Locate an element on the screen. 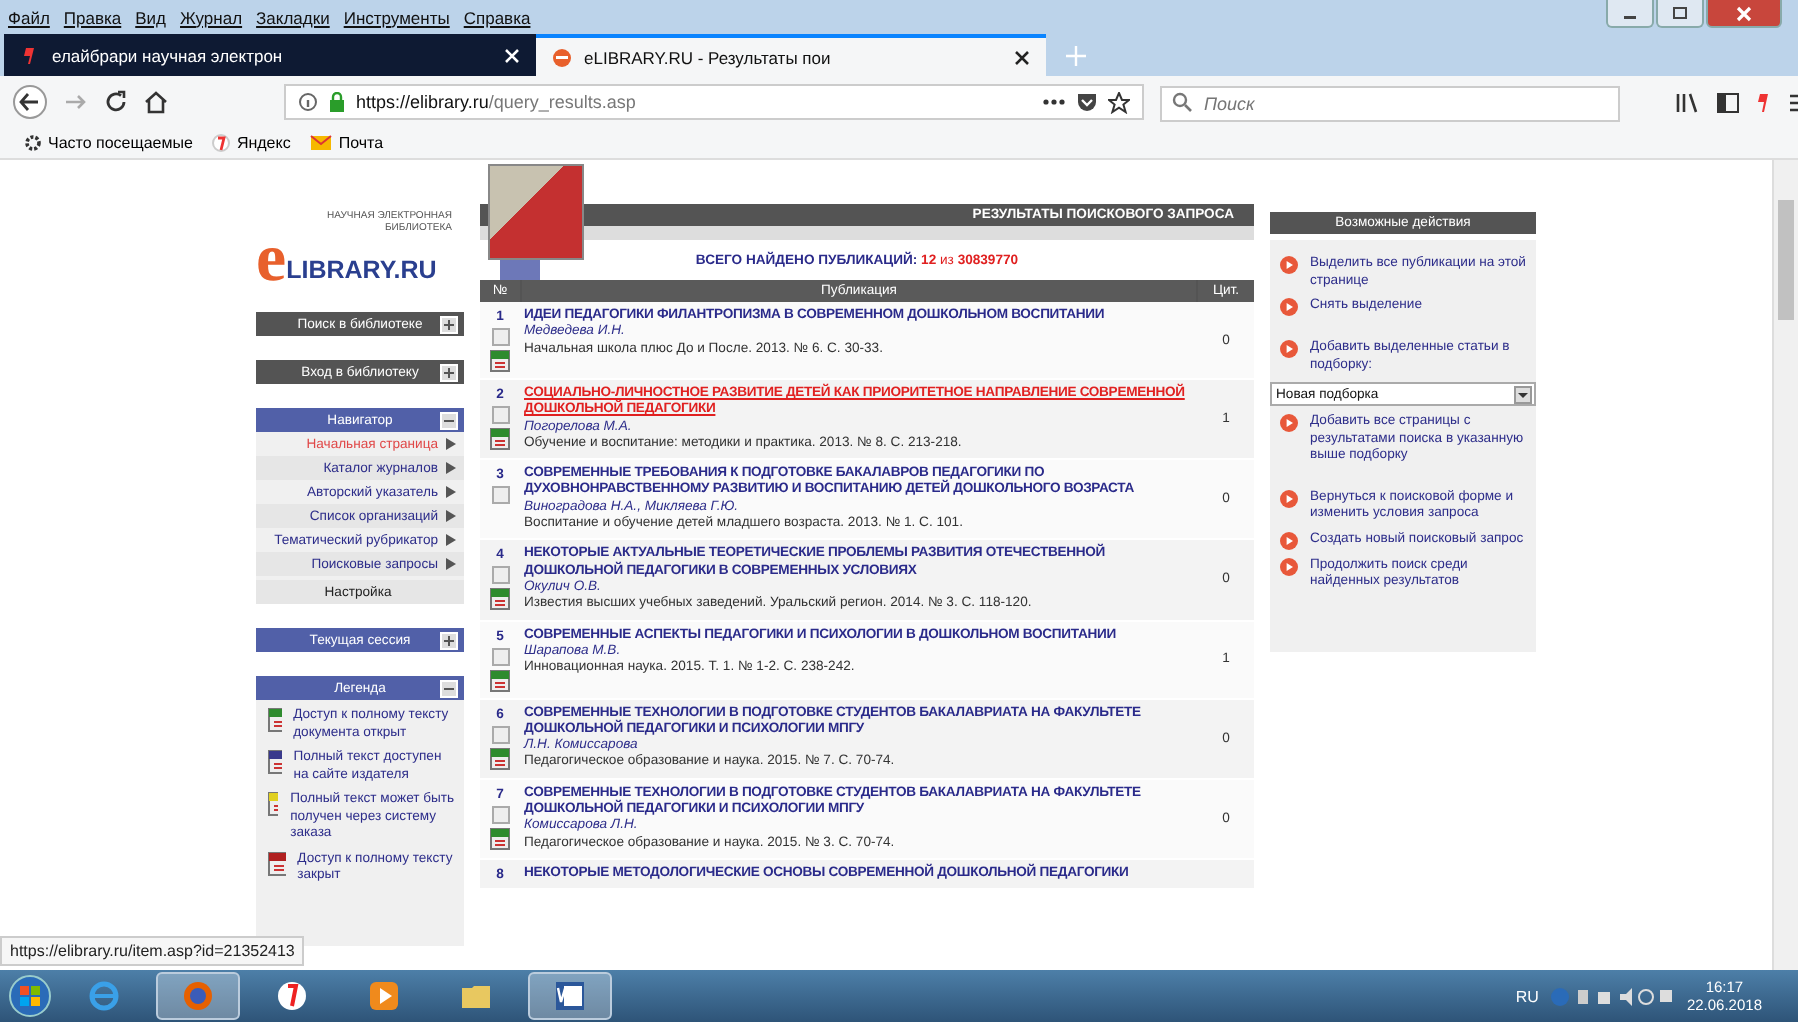 Image resolution: width=1798 pixels, height=1022 pixels. language-indicator: RU is located at coordinates (1527, 996).